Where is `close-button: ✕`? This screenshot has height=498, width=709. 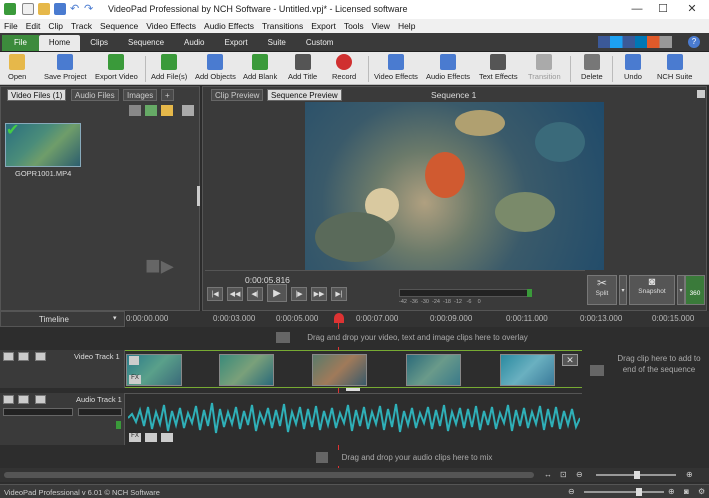 close-button: ✕ is located at coordinates (692, 9).